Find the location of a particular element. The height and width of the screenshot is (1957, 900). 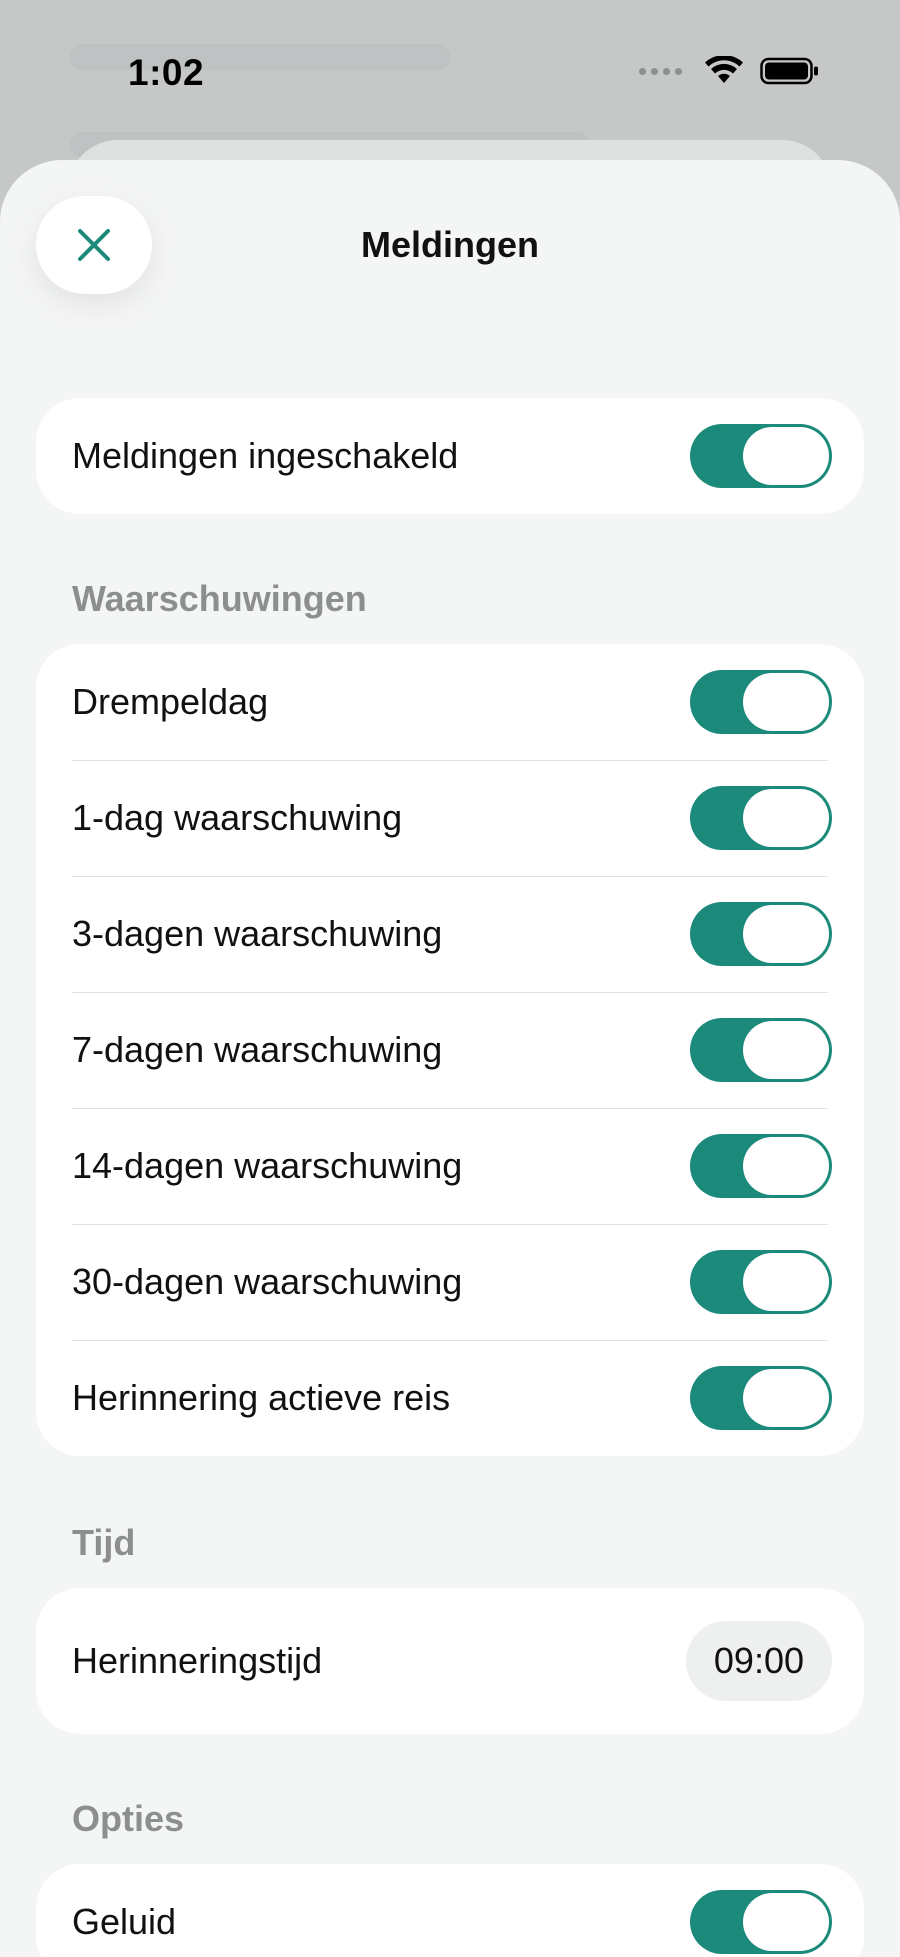

sound-toggle is located at coordinates (761, 1922).